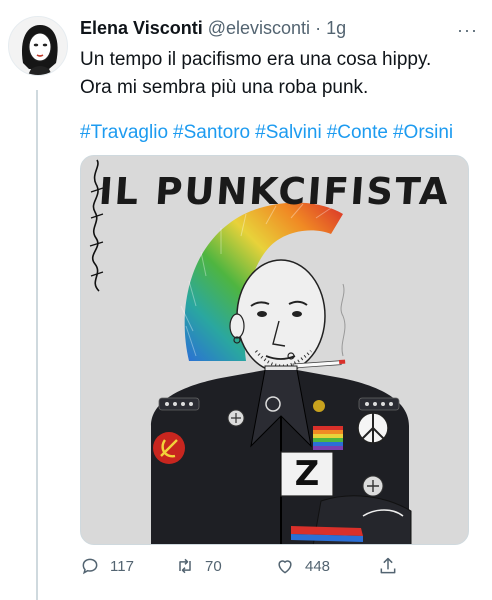  I want to click on reply-icon, so click(90, 566).